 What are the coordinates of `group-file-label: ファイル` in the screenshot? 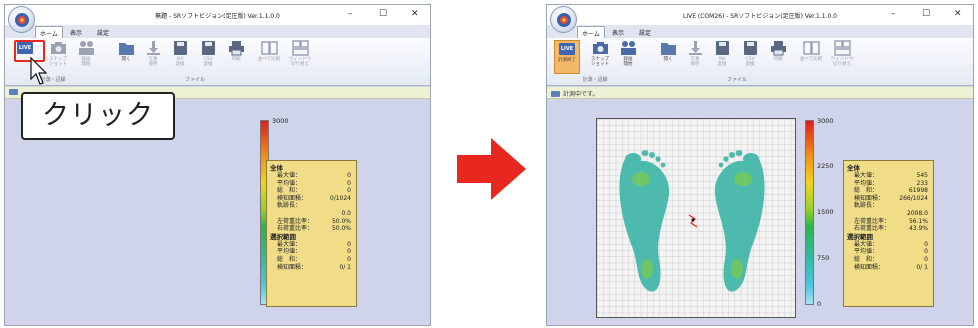 It's located at (194, 80).